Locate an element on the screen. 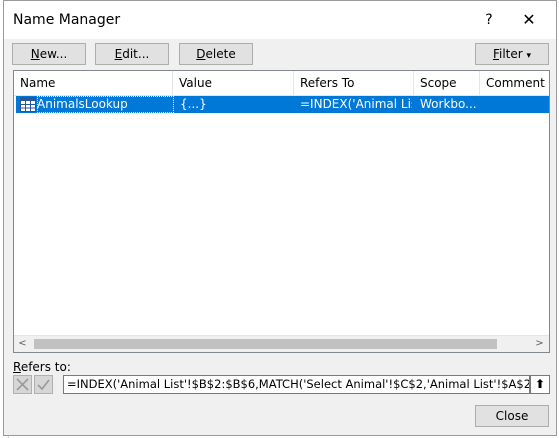 The height and width of the screenshot is (438, 559). close-icon: ✕ is located at coordinates (529, 20).